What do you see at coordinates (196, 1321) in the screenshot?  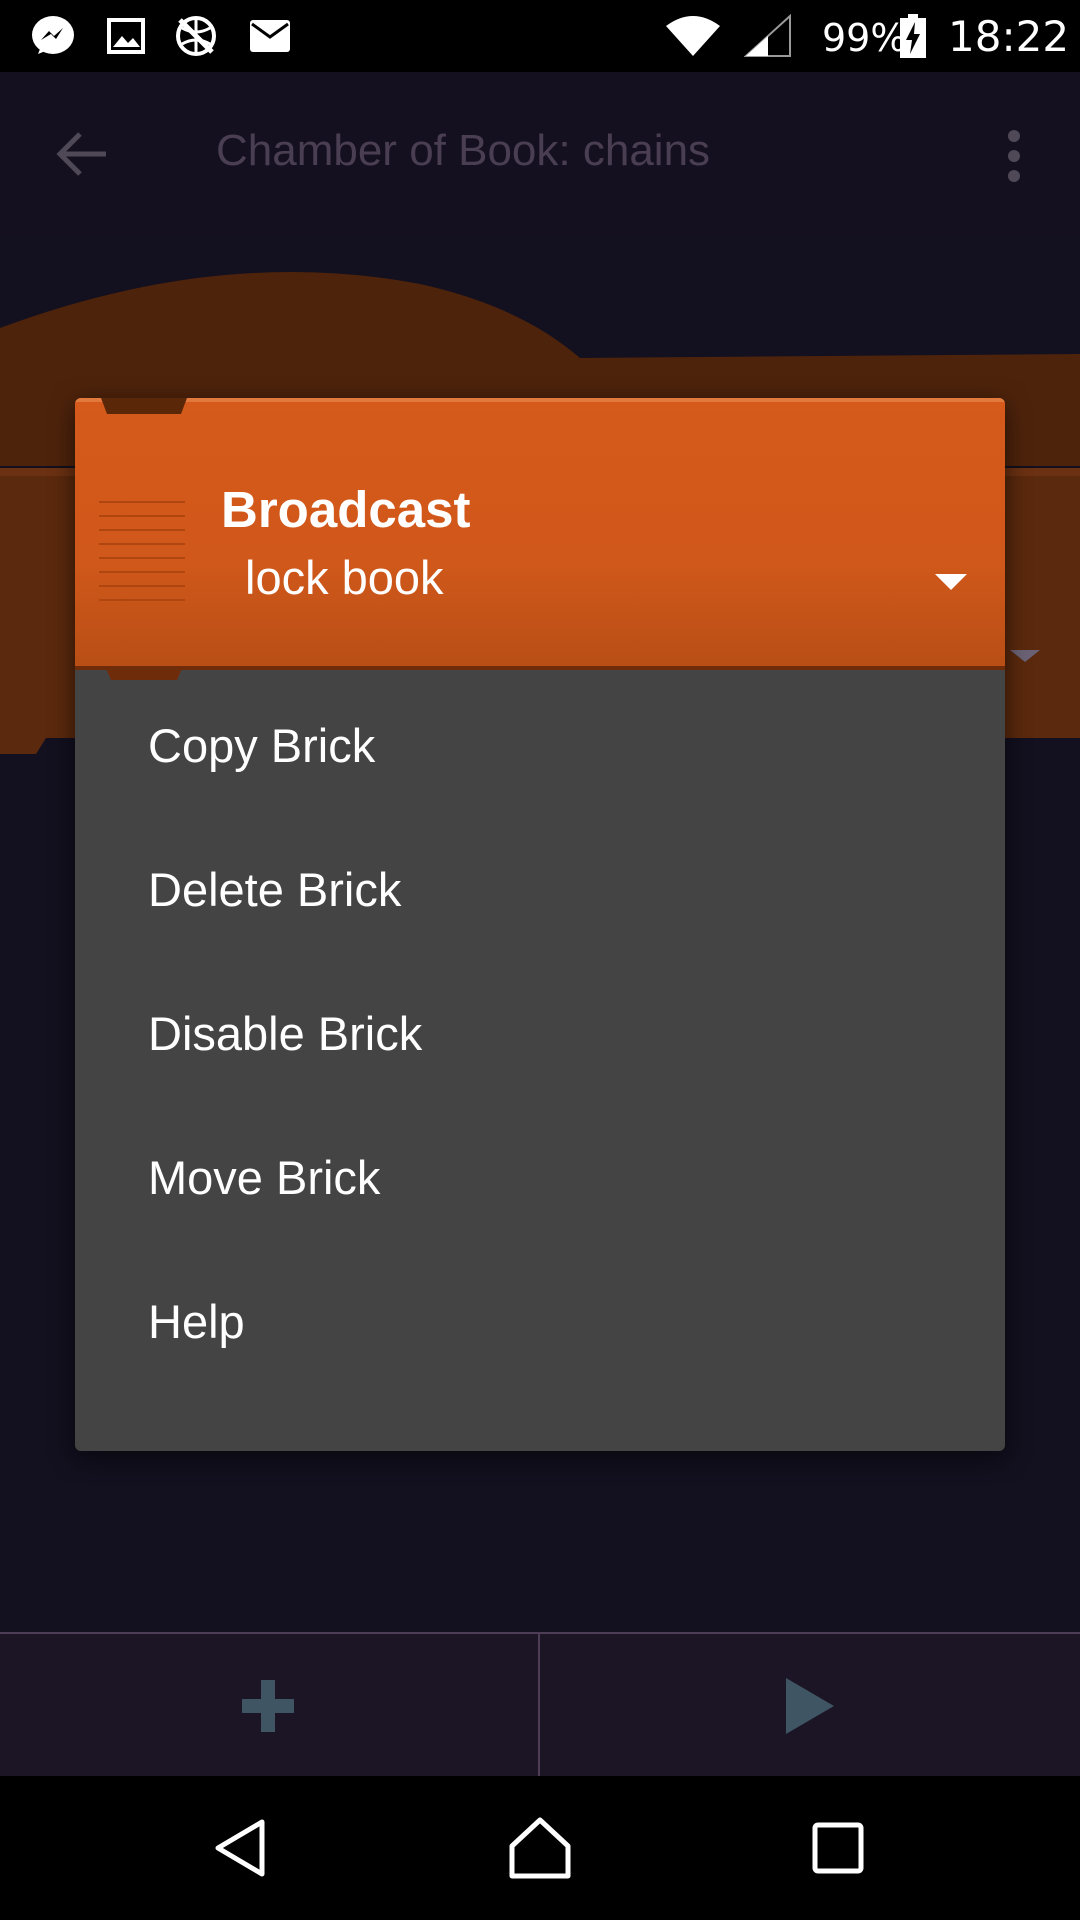 I see `menu-item-label: Help` at bounding box center [196, 1321].